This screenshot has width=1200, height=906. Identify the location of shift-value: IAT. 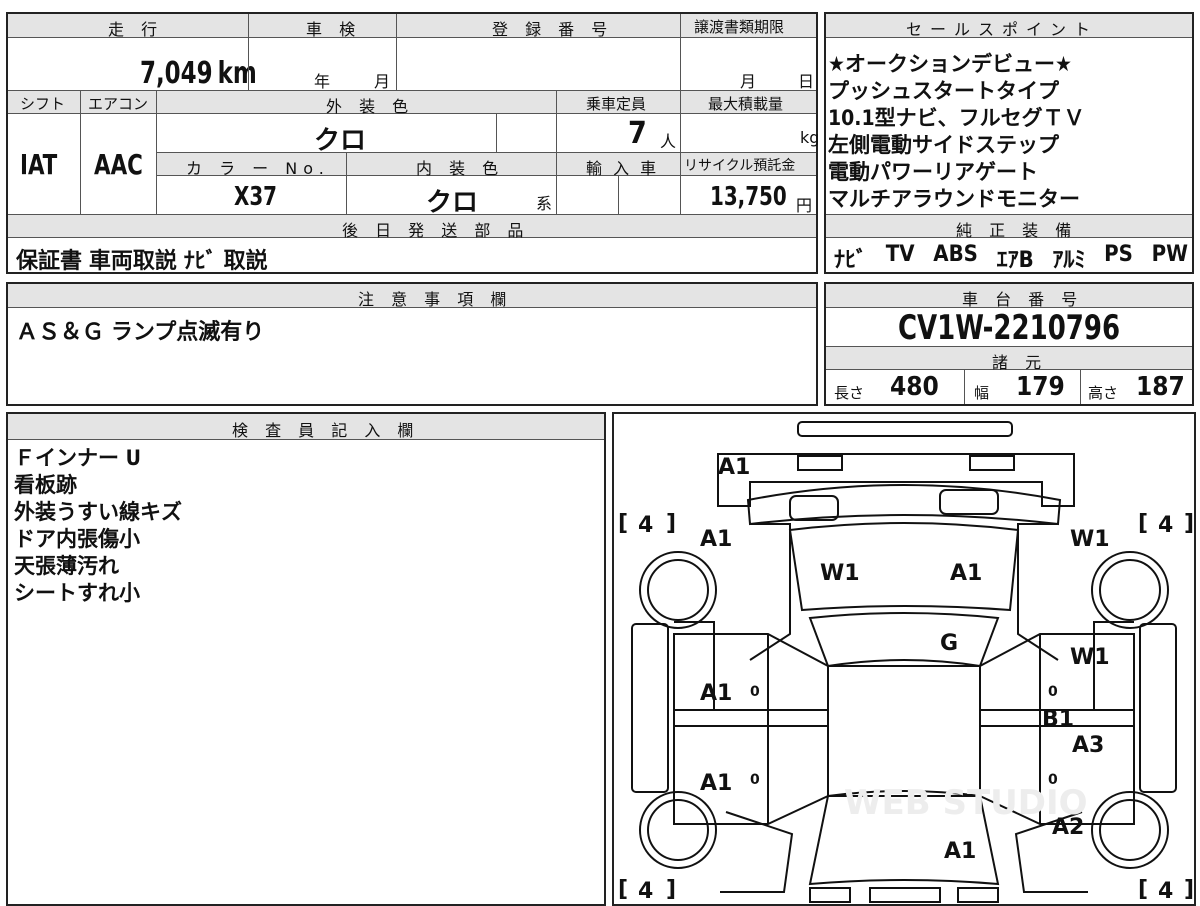
(39, 164).